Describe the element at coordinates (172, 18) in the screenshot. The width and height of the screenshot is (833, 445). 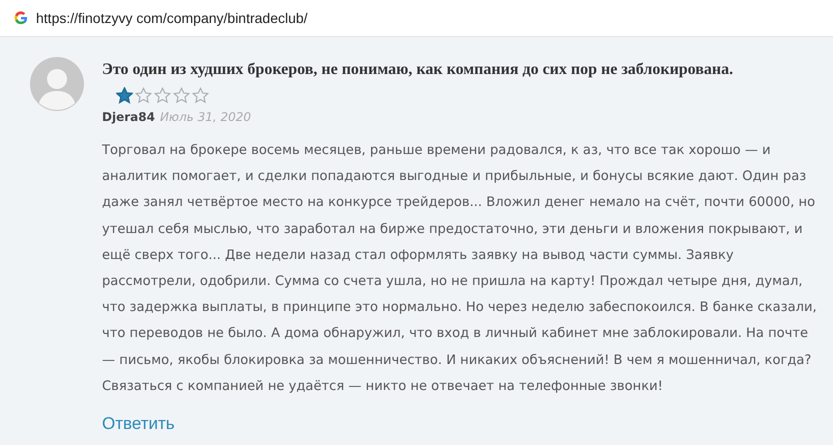
I see `url-text: https://finotzyvy com/company/bintradeclub/` at that location.